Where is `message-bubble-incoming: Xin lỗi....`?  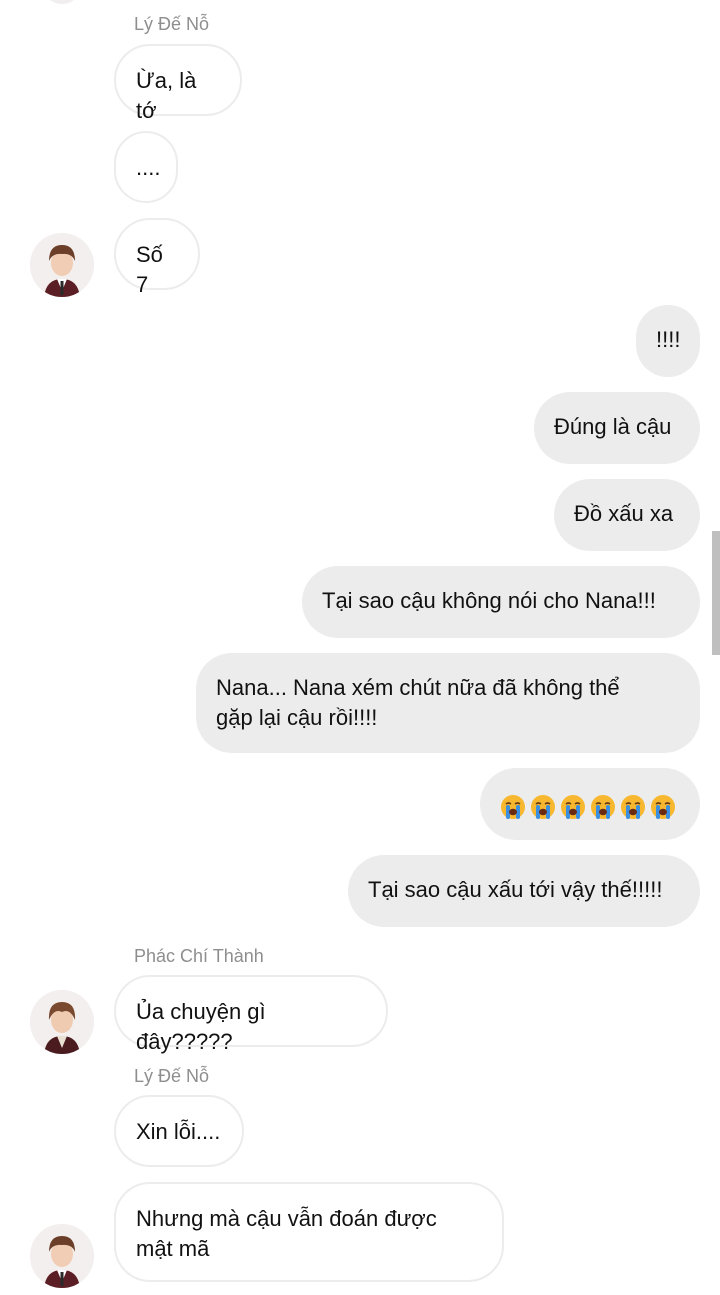 message-bubble-incoming: Xin lỗi.... is located at coordinates (179, 1131).